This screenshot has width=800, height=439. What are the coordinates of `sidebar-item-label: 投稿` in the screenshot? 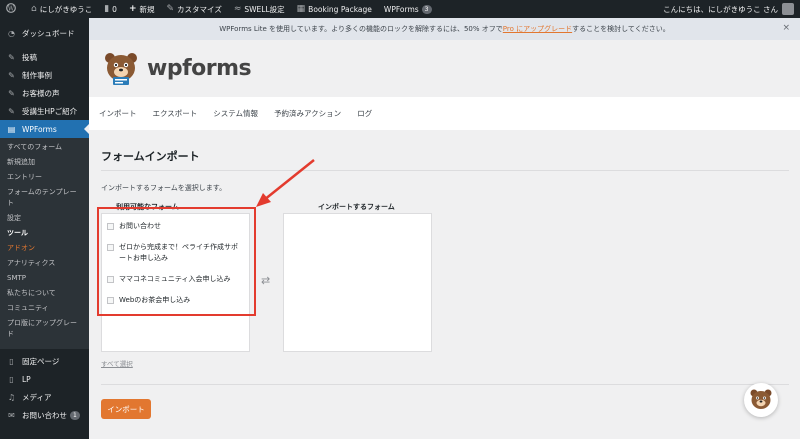 It's located at (29, 57).